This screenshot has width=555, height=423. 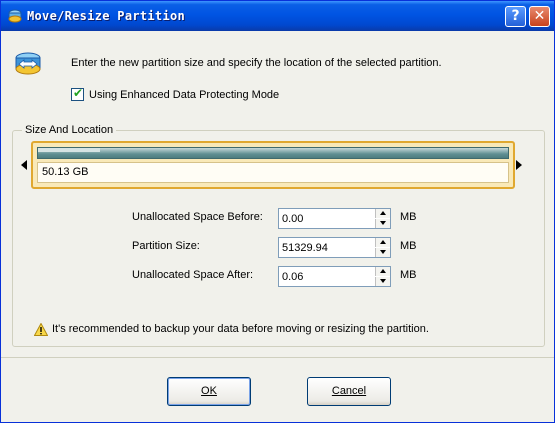 I want to click on title-bar: Move/Resize Partition ? ✕, so click(x=277, y=16).